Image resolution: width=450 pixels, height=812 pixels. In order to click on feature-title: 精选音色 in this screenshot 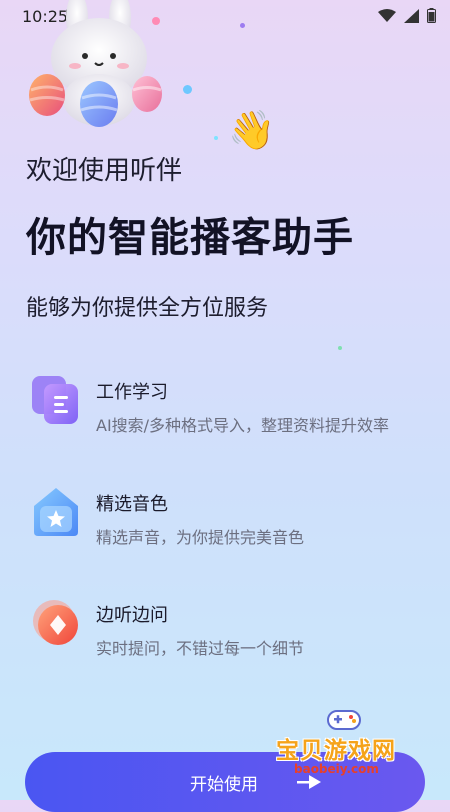, I will do `click(132, 504)`.